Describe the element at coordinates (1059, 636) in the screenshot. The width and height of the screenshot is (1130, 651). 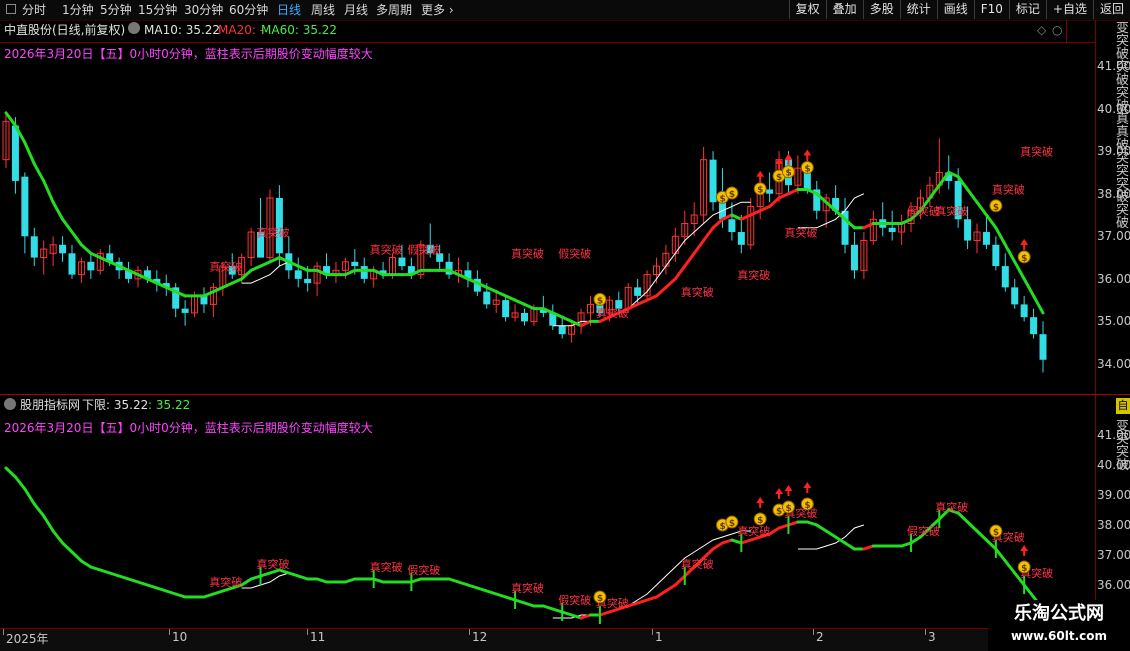
I see `watermark-url: www.60lt.com` at that location.